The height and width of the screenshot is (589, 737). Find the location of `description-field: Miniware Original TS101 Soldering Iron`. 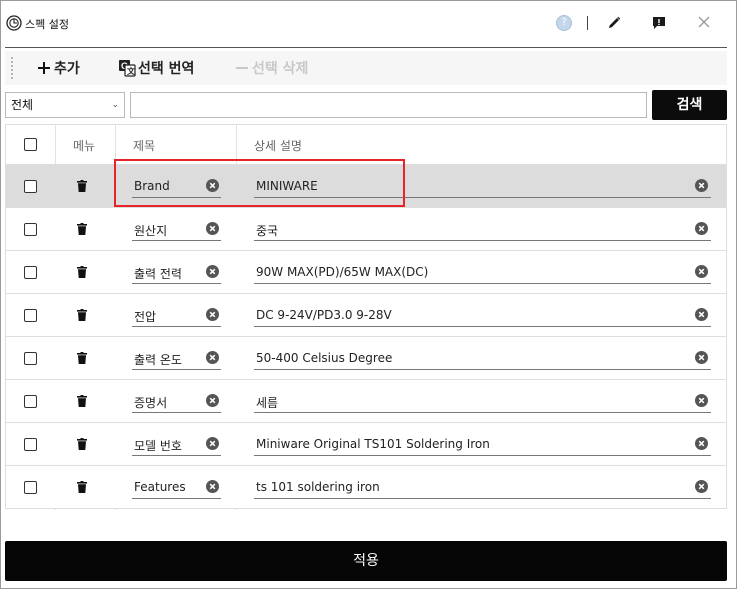

description-field: Miniware Original TS101 Soldering Iron is located at coordinates (482, 444).